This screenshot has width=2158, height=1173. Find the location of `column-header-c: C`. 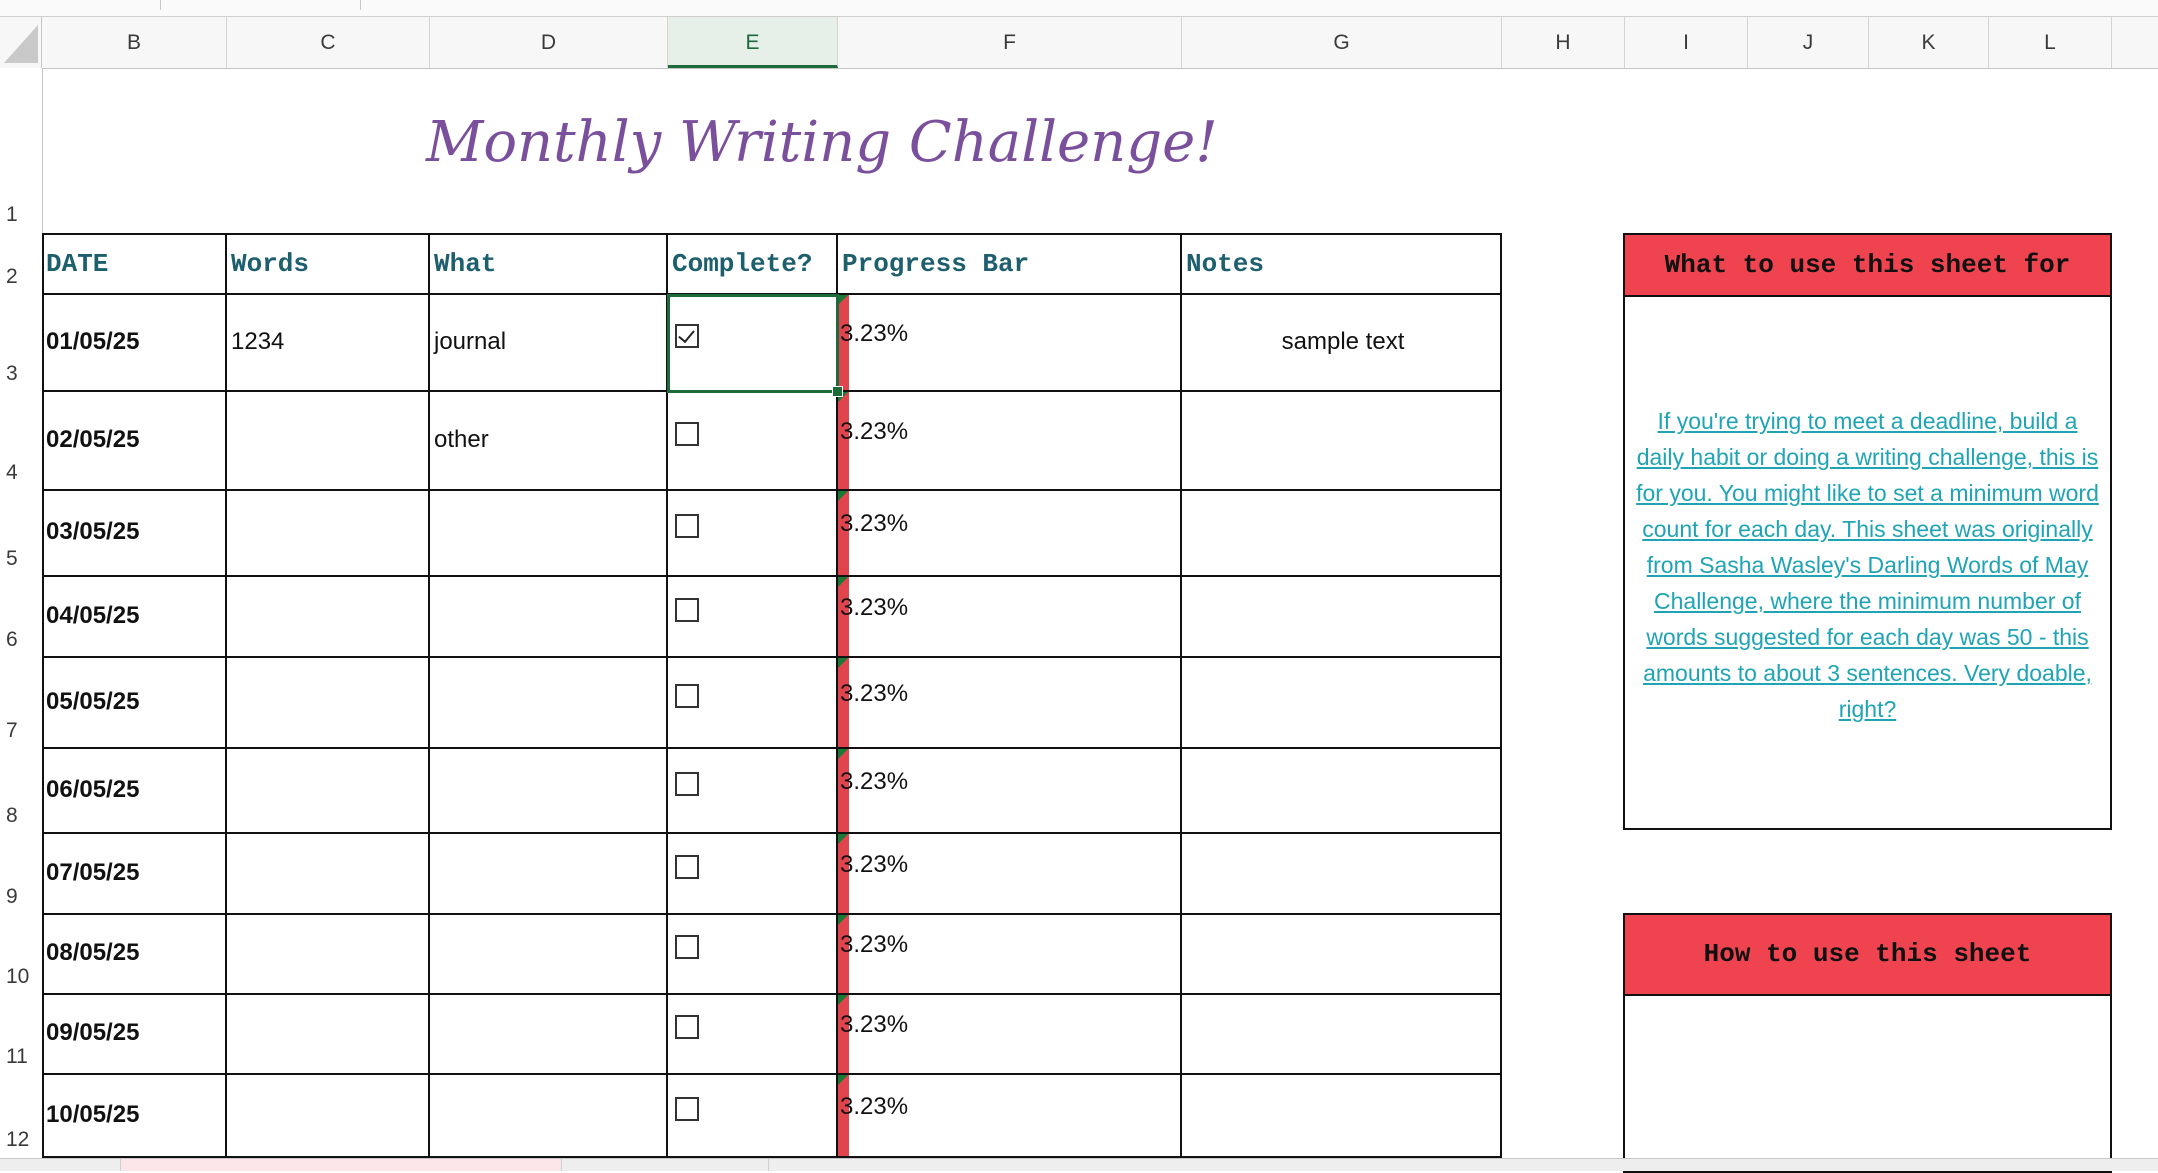

column-header-c: C is located at coordinates (328, 42).